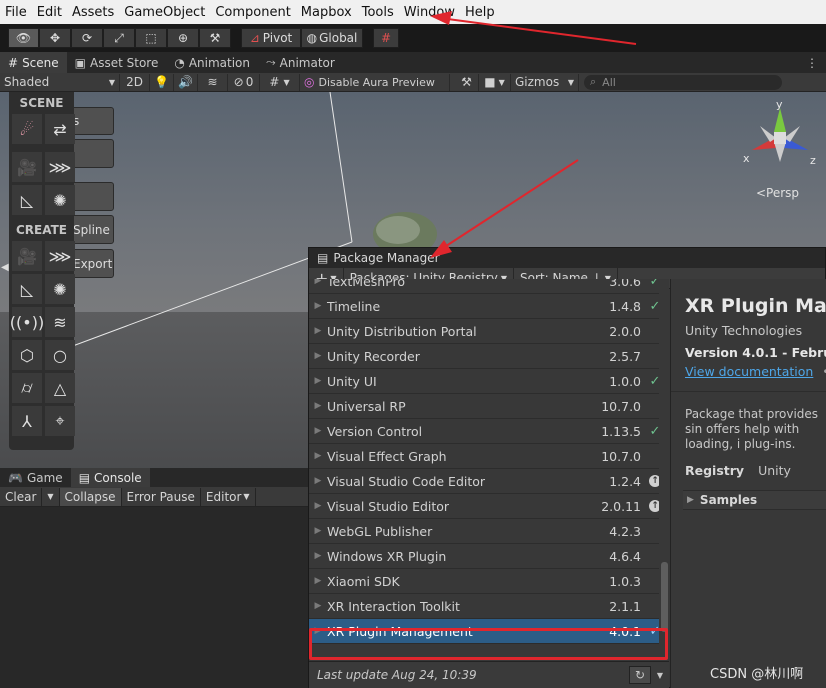 The height and width of the screenshot is (688, 826). I want to click on visibility-toggle: ⊘ 0, so click(244, 82).